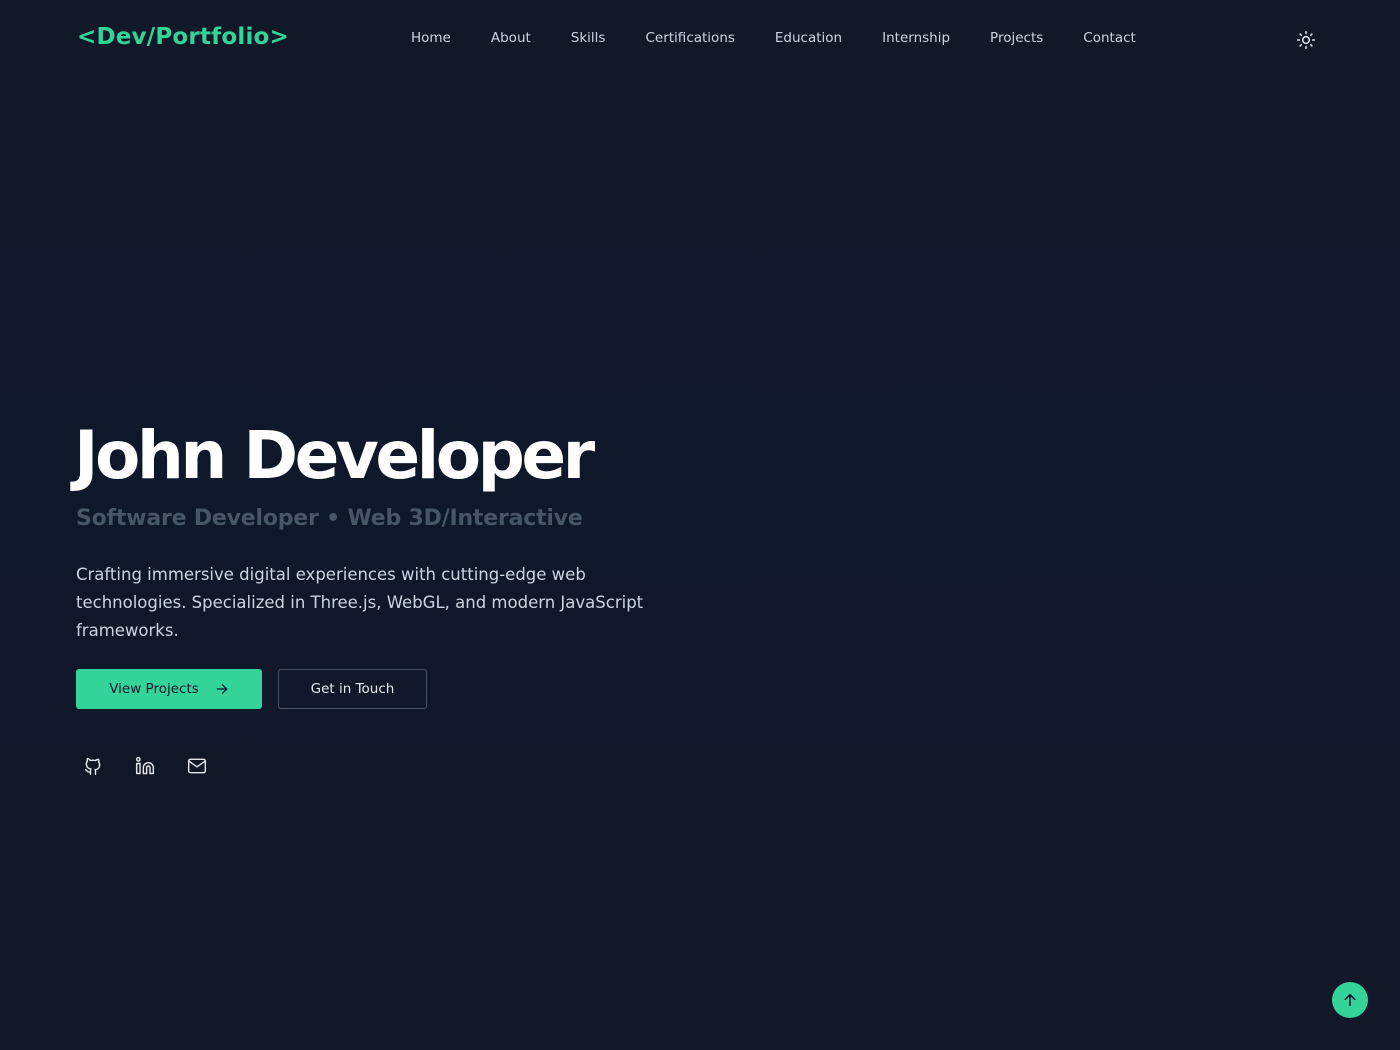 The height and width of the screenshot is (1050, 1400). What do you see at coordinates (329, 518) in the screenshot?
I see `hero-subtitle: Software Developer • Web 3D/Interactive` at bounding box center [329, 518].